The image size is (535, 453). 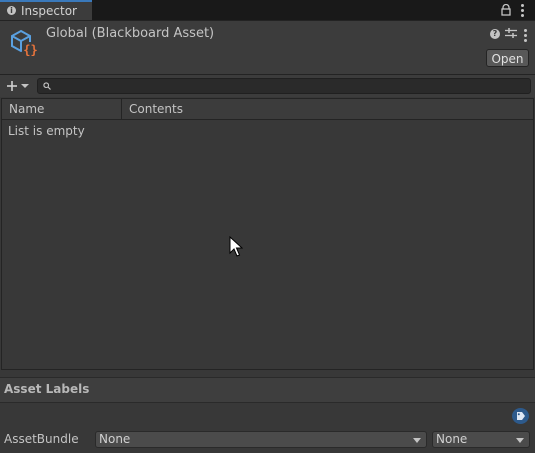 I want to click on inspector-header: {} Global (Blackboard Asset) ? Open, so click(x=267, y=48).